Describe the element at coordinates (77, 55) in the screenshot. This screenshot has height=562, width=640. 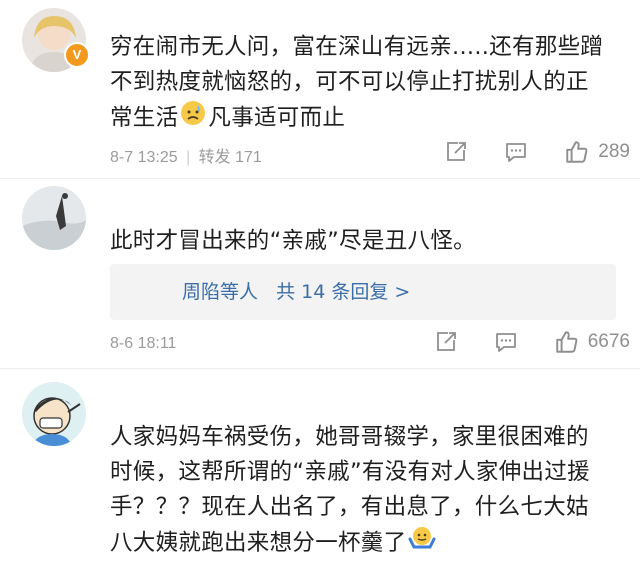
I see `verified-badge: V` at that location.